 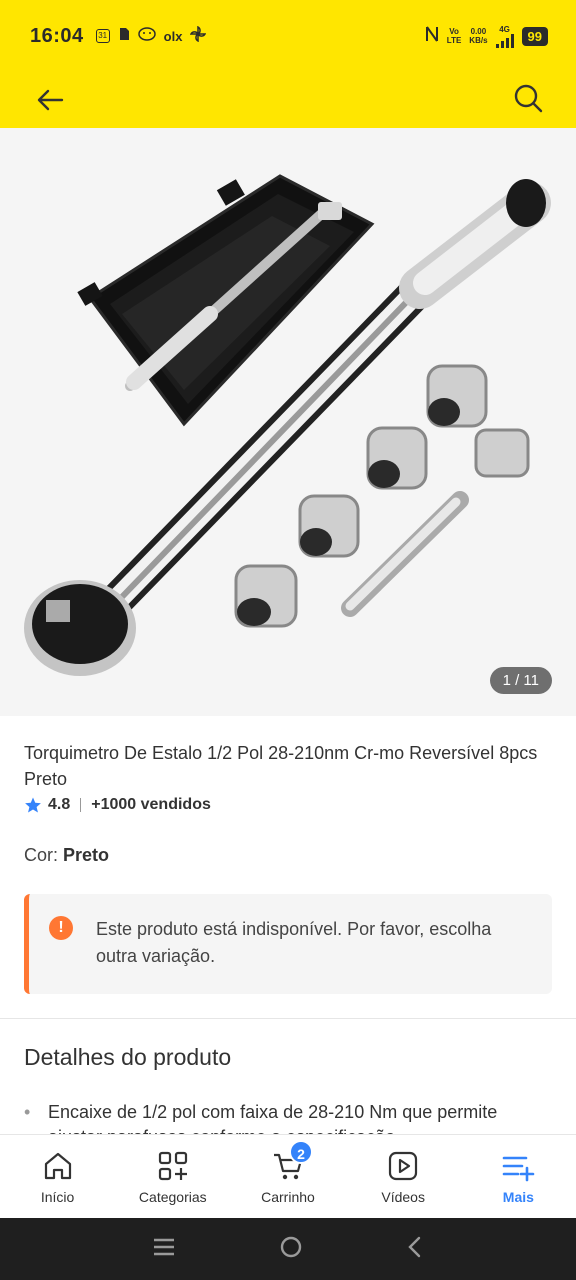 I want to click on status-notification-icons: 31 olx, so click(x=151, y=36).